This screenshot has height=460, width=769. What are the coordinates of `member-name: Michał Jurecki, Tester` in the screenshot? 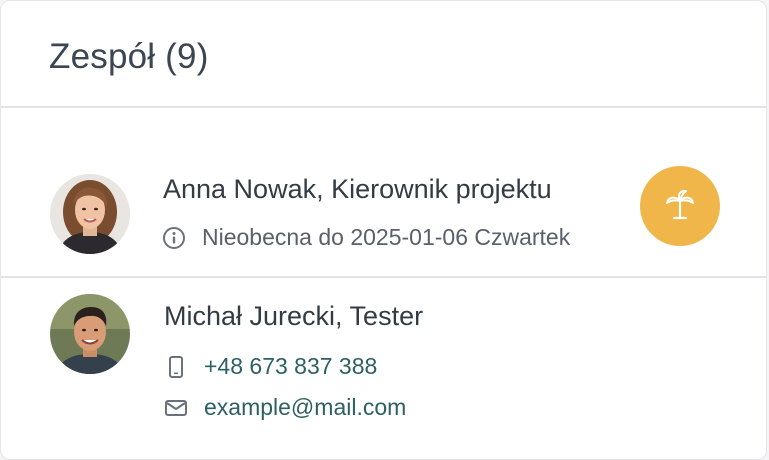 It's located at (294, 316).